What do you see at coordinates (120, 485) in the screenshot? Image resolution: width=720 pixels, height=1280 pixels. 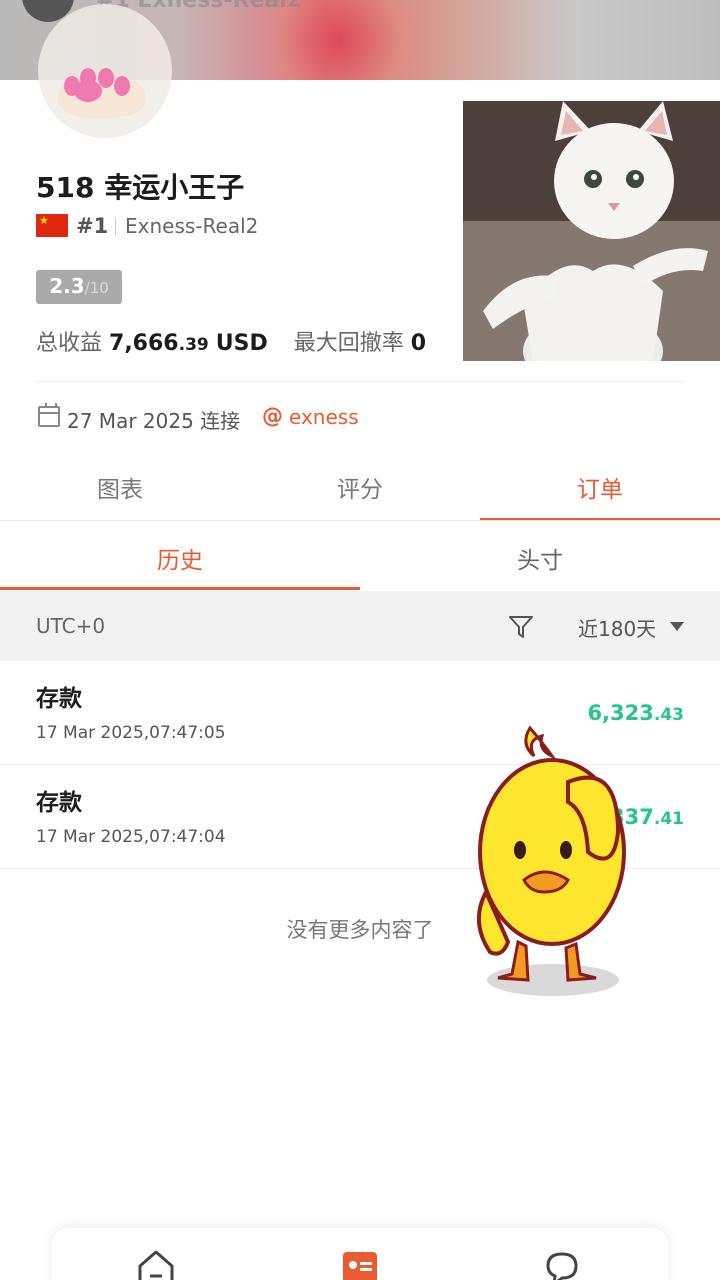 I see `tab-chart: 图表` at bounding box center [120, 485].